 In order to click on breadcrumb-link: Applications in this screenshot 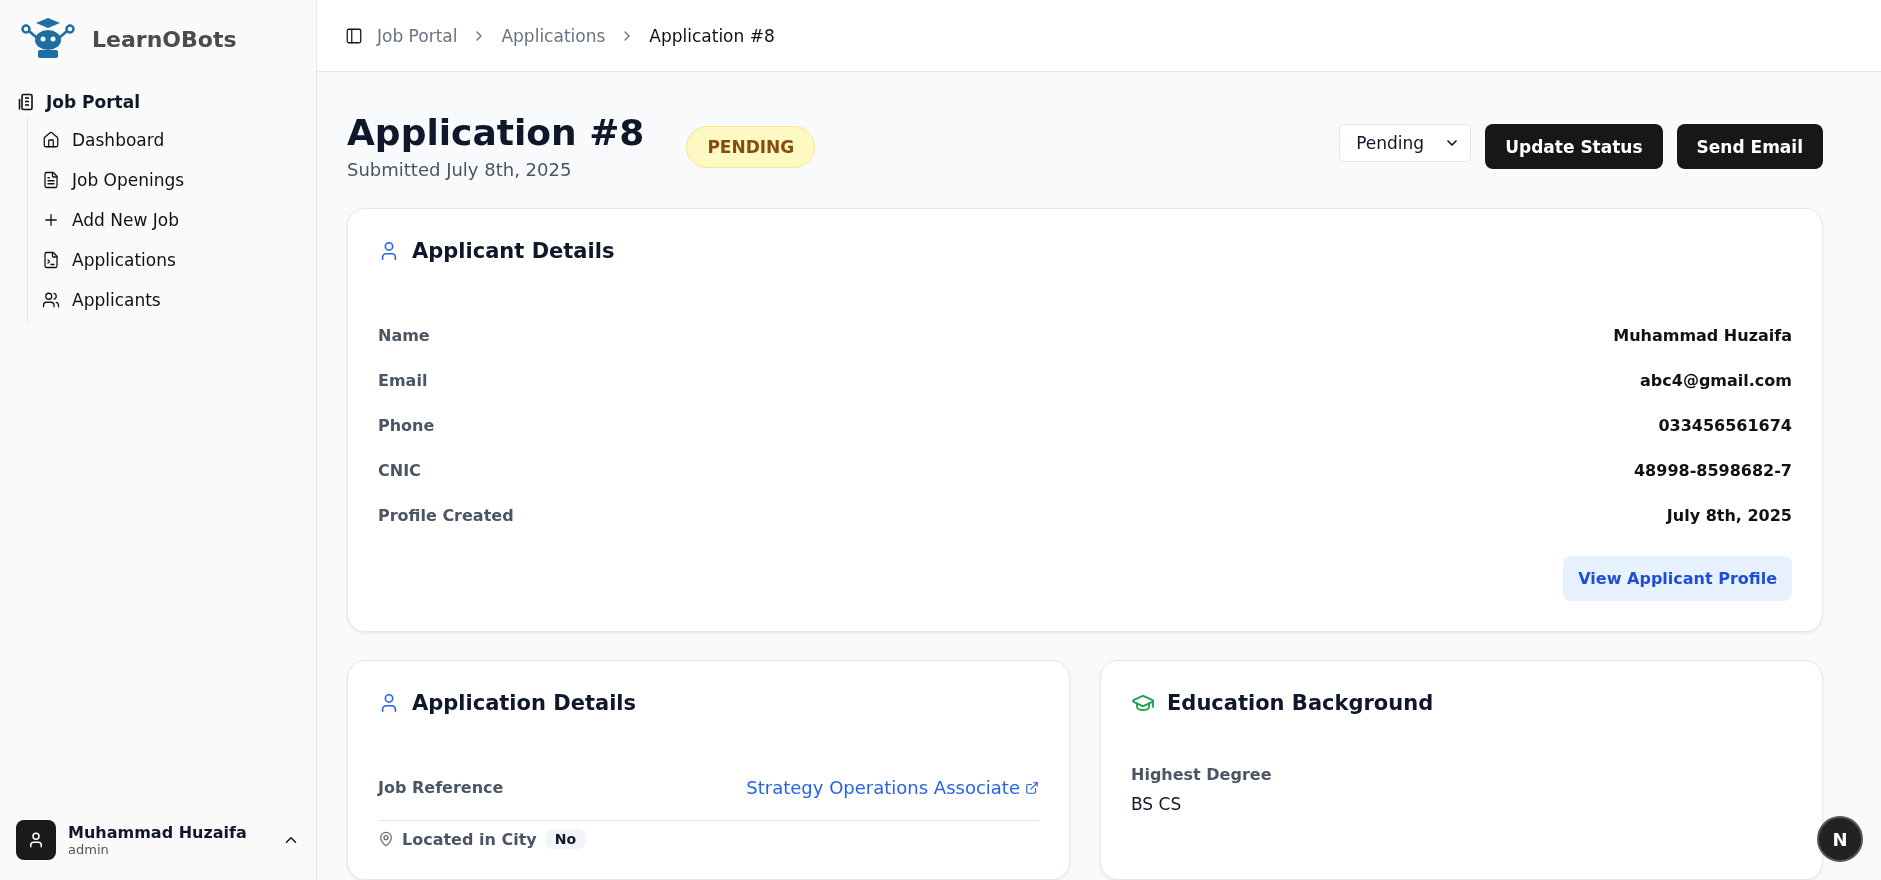, I will do `click(553, 35)`.